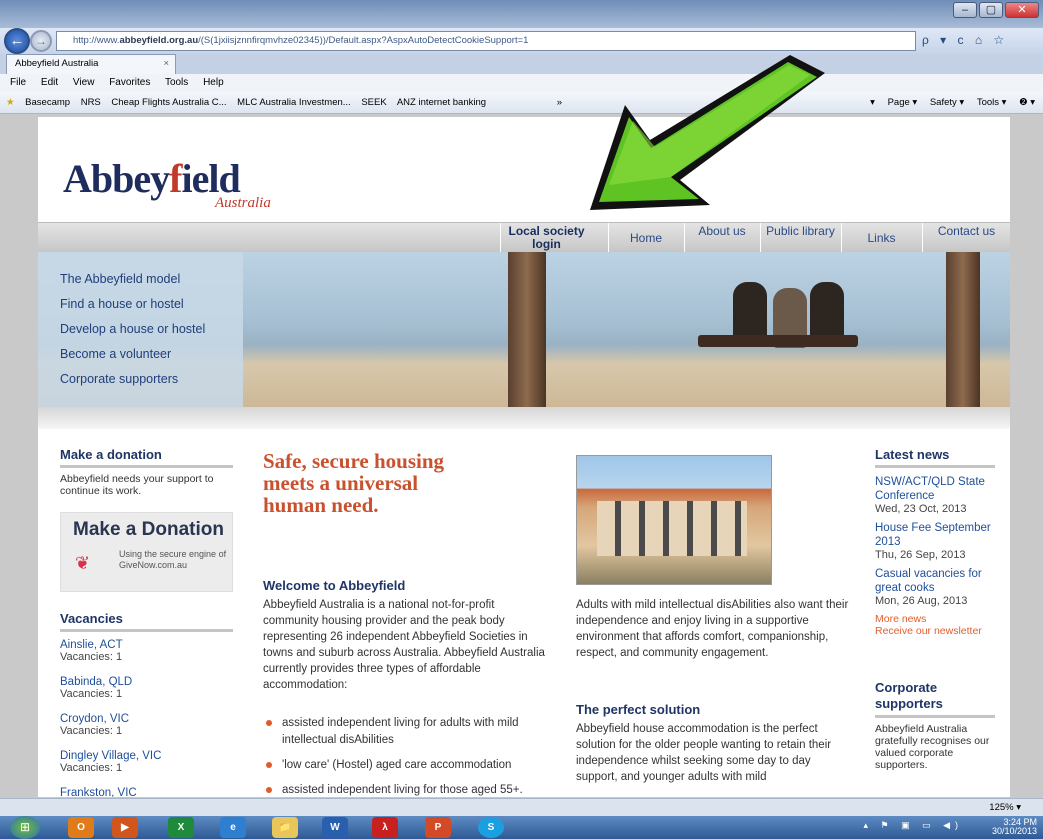  What do you see at coordinates (921, 509) in the screenshot?
I see `news-date: Wed, 23 Oct, 2013` at bounding box center [921, 509].